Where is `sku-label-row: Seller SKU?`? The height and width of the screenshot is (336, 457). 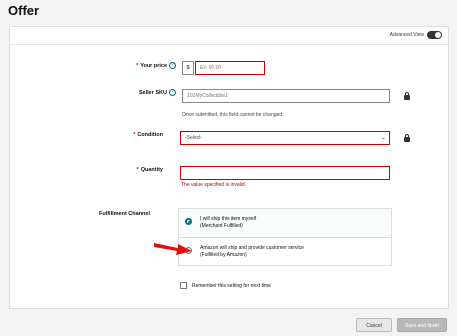
sku-label-row: Seller SKU? is located at coordinates (116, 92).